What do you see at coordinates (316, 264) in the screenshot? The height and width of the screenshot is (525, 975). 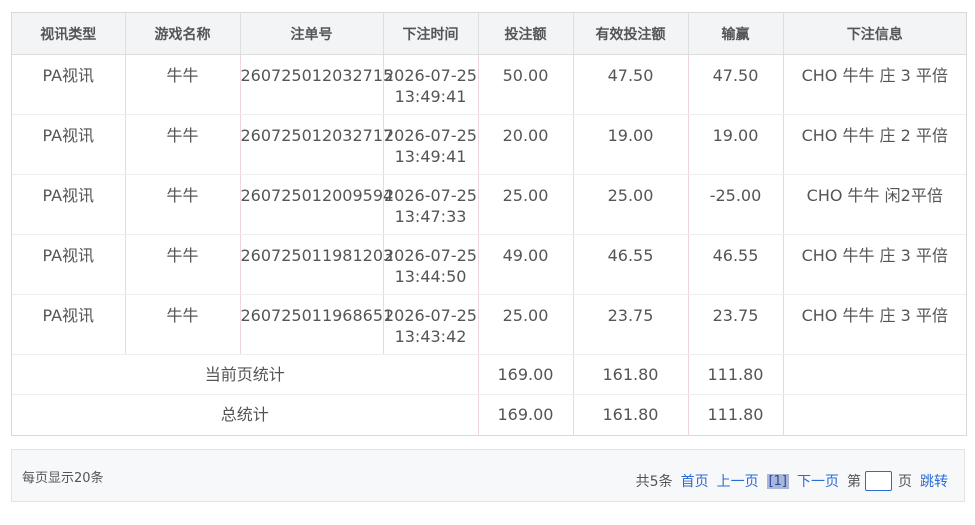 I see `cell-bet-number: 260725011981203` at bounding box center [316, 264].